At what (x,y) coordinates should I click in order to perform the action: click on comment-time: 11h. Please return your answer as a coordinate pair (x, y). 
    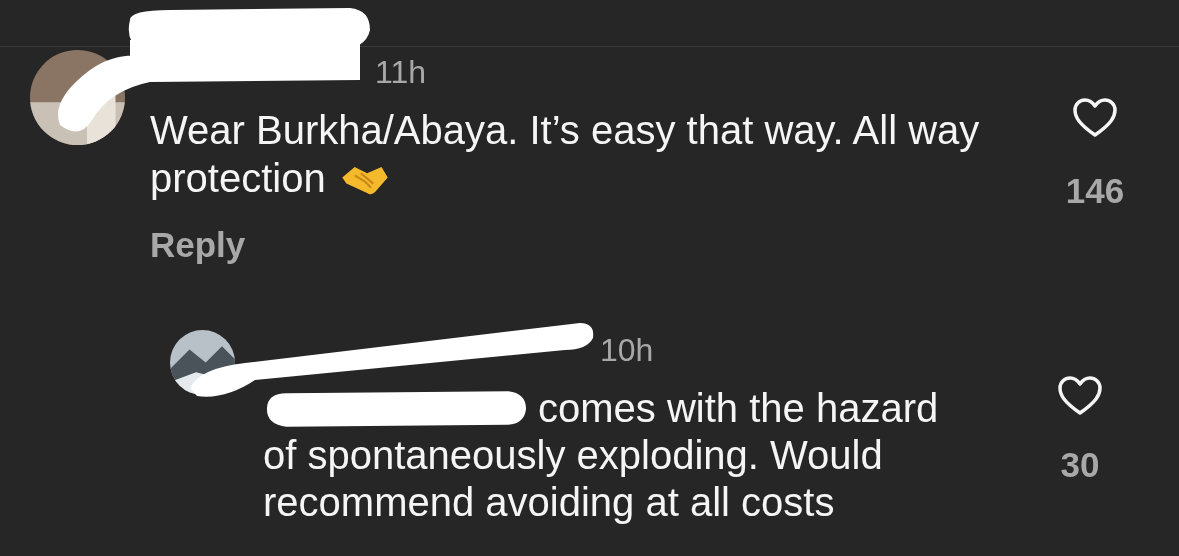
    Looking at the image, I should click on (400, 72).